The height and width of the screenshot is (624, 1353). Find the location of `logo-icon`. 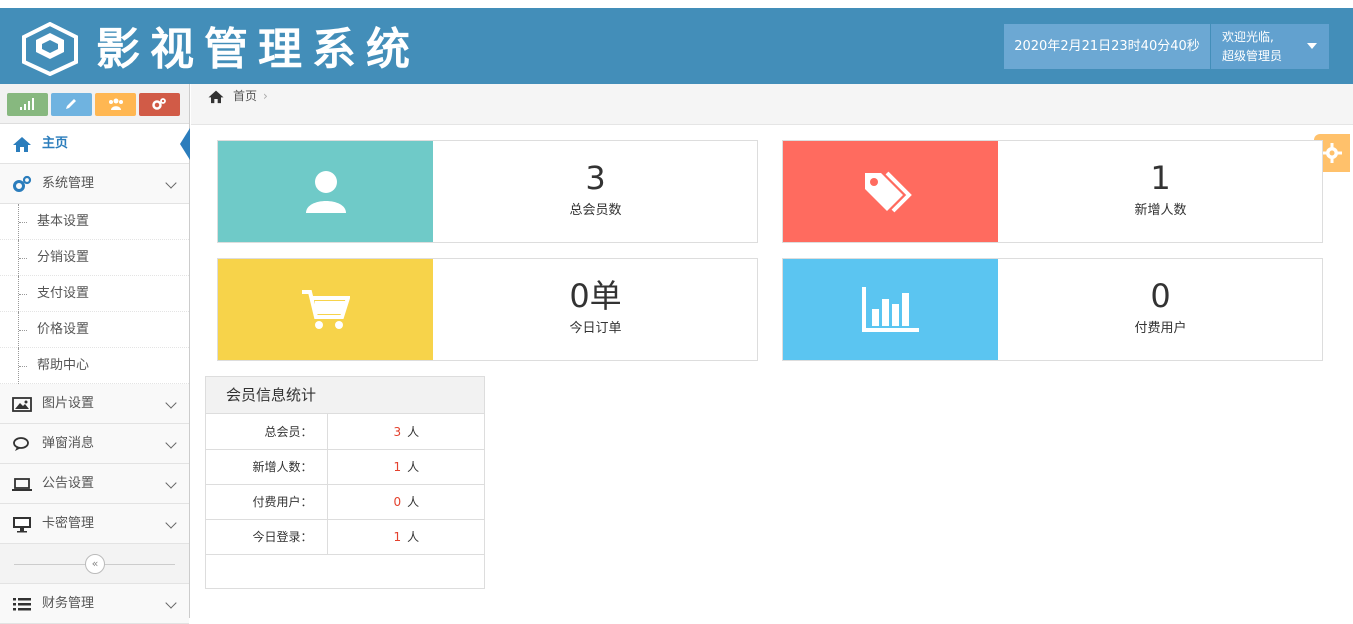

logo-icon is located at coordinates (50, 49).